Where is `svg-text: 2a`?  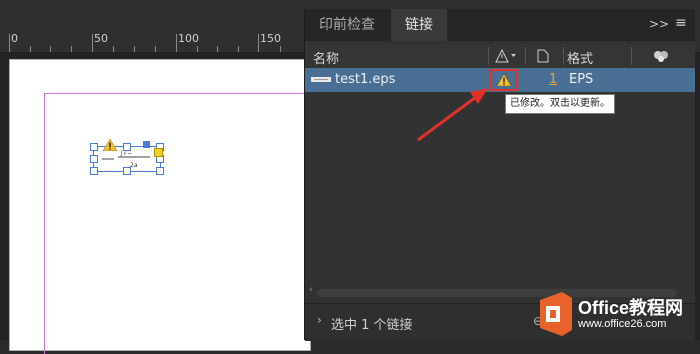
svg-text: 2a is located at coordinates (134, 165).